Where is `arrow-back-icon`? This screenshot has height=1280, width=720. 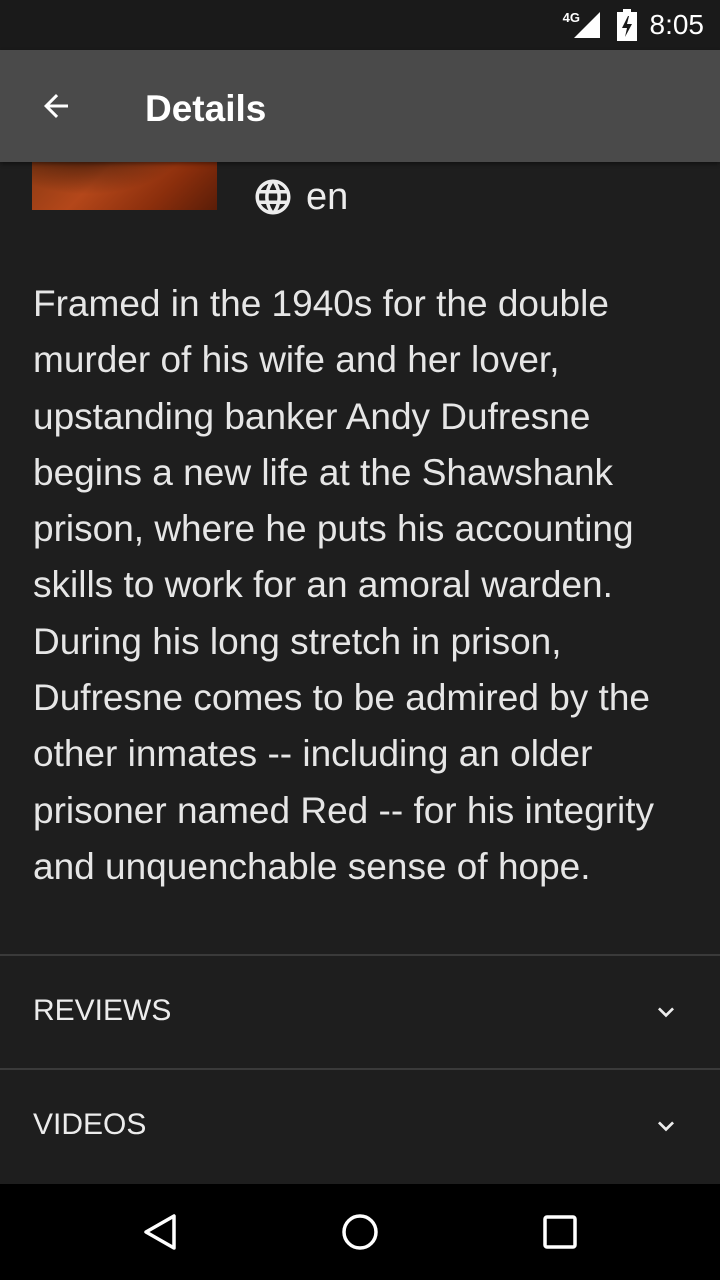 arrow-back-icon is located at coordinates (56, 106).